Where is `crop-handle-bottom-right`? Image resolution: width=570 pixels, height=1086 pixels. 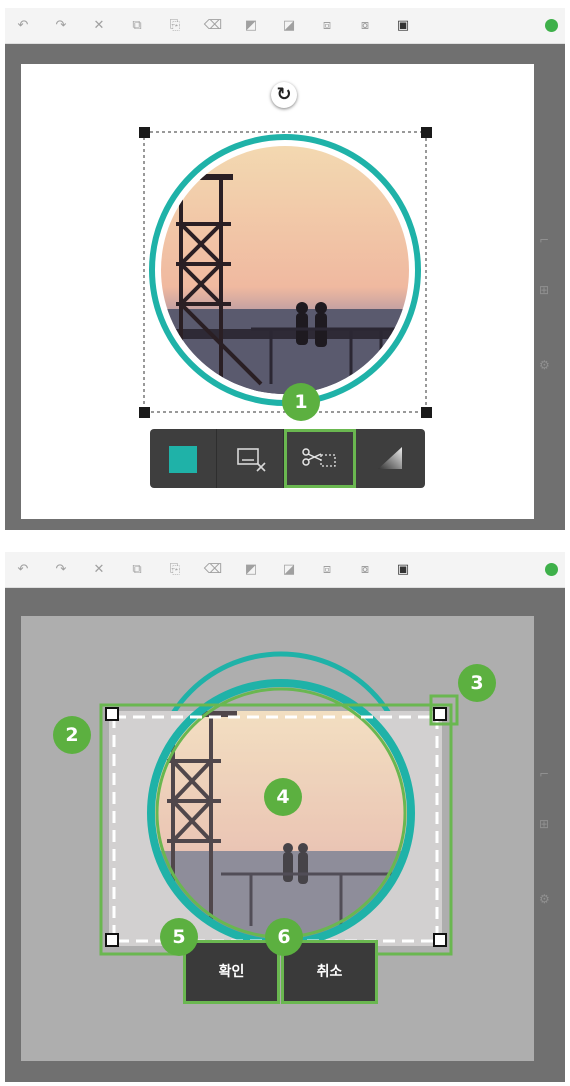 crop-handle-bottom-right is located at coordinates (440, 940).